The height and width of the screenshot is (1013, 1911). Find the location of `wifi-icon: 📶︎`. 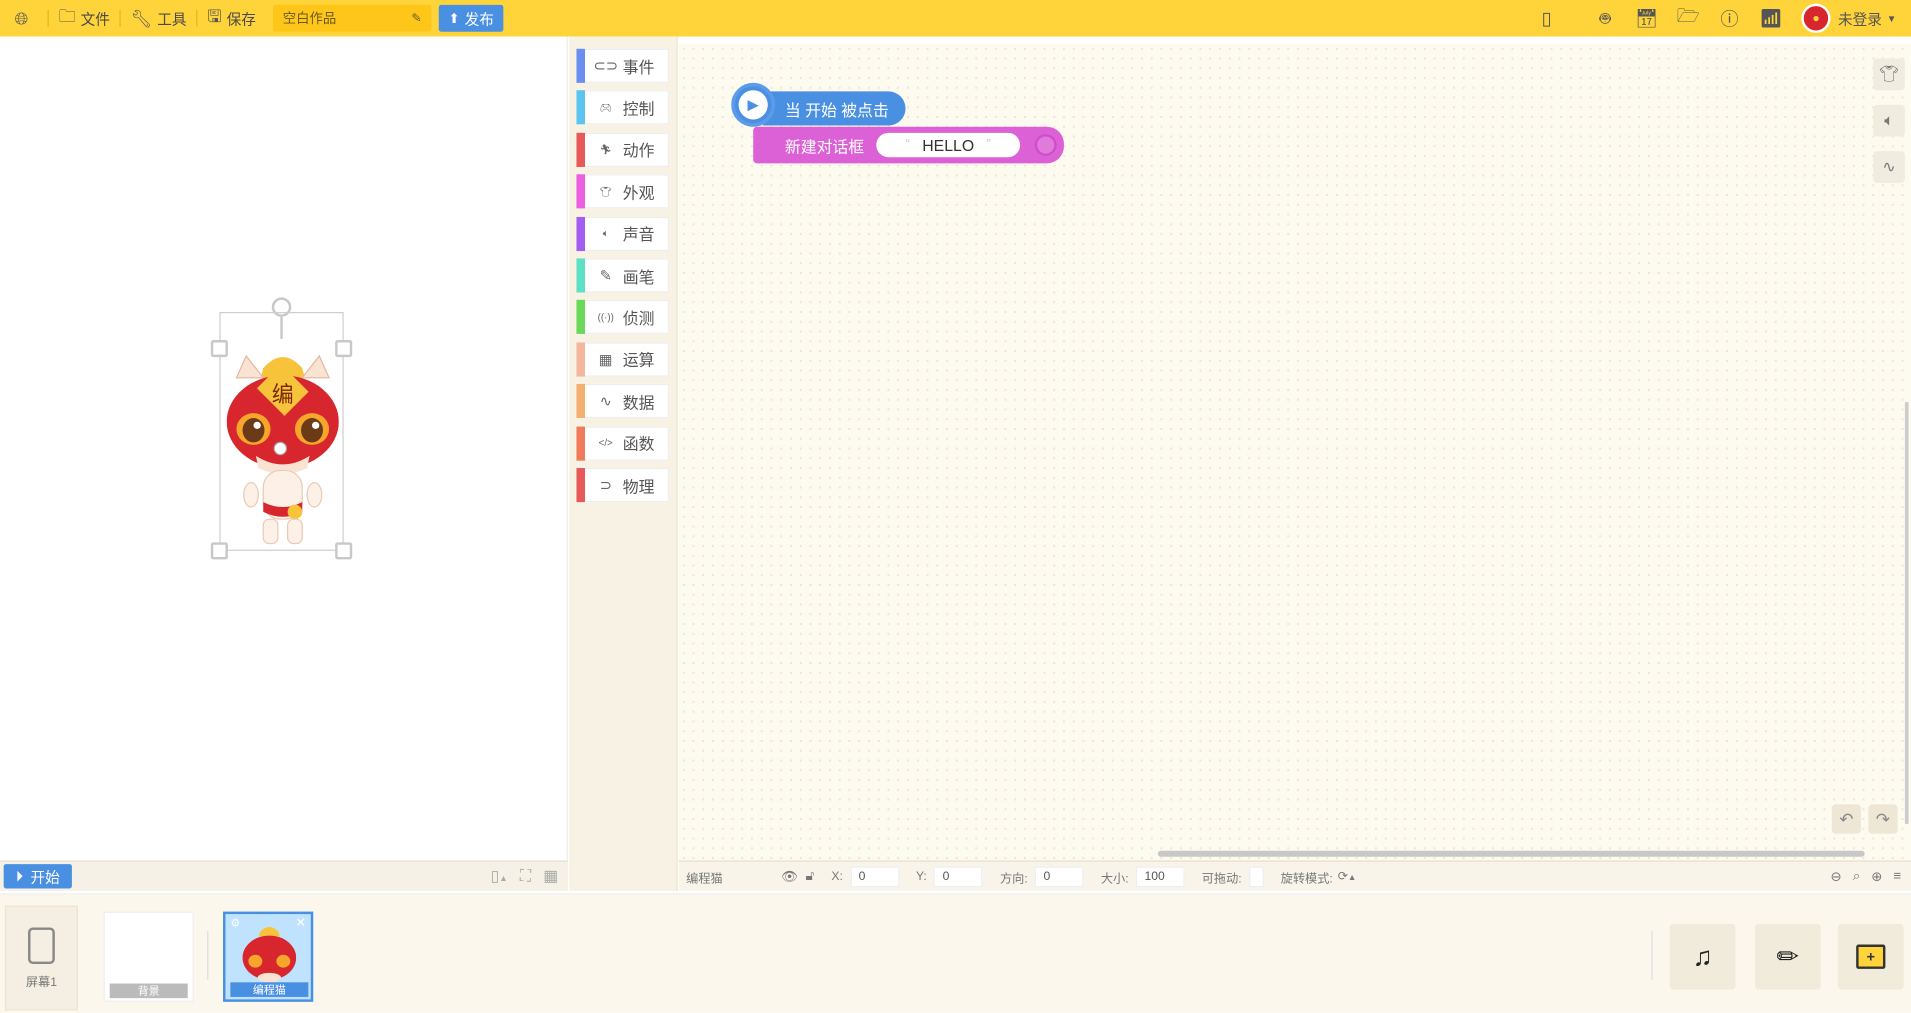

wifi-icon: 📶︎ is located at coordinates (1771, 19).